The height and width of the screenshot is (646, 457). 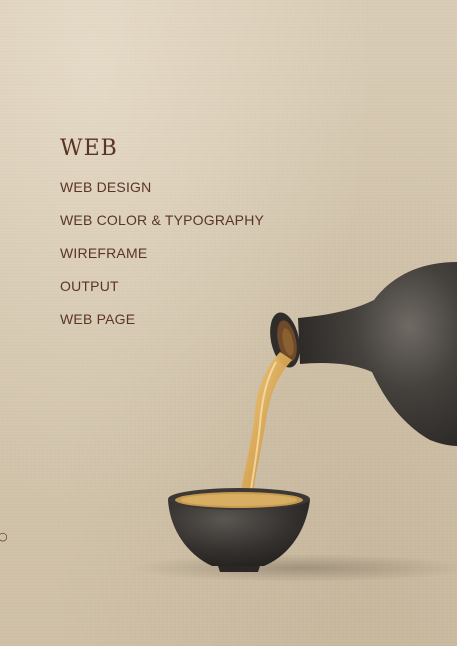 What do you see at coordinates (266, 426) in the screenshot?
I see `tea-stream` at bounding box center [266, 426].